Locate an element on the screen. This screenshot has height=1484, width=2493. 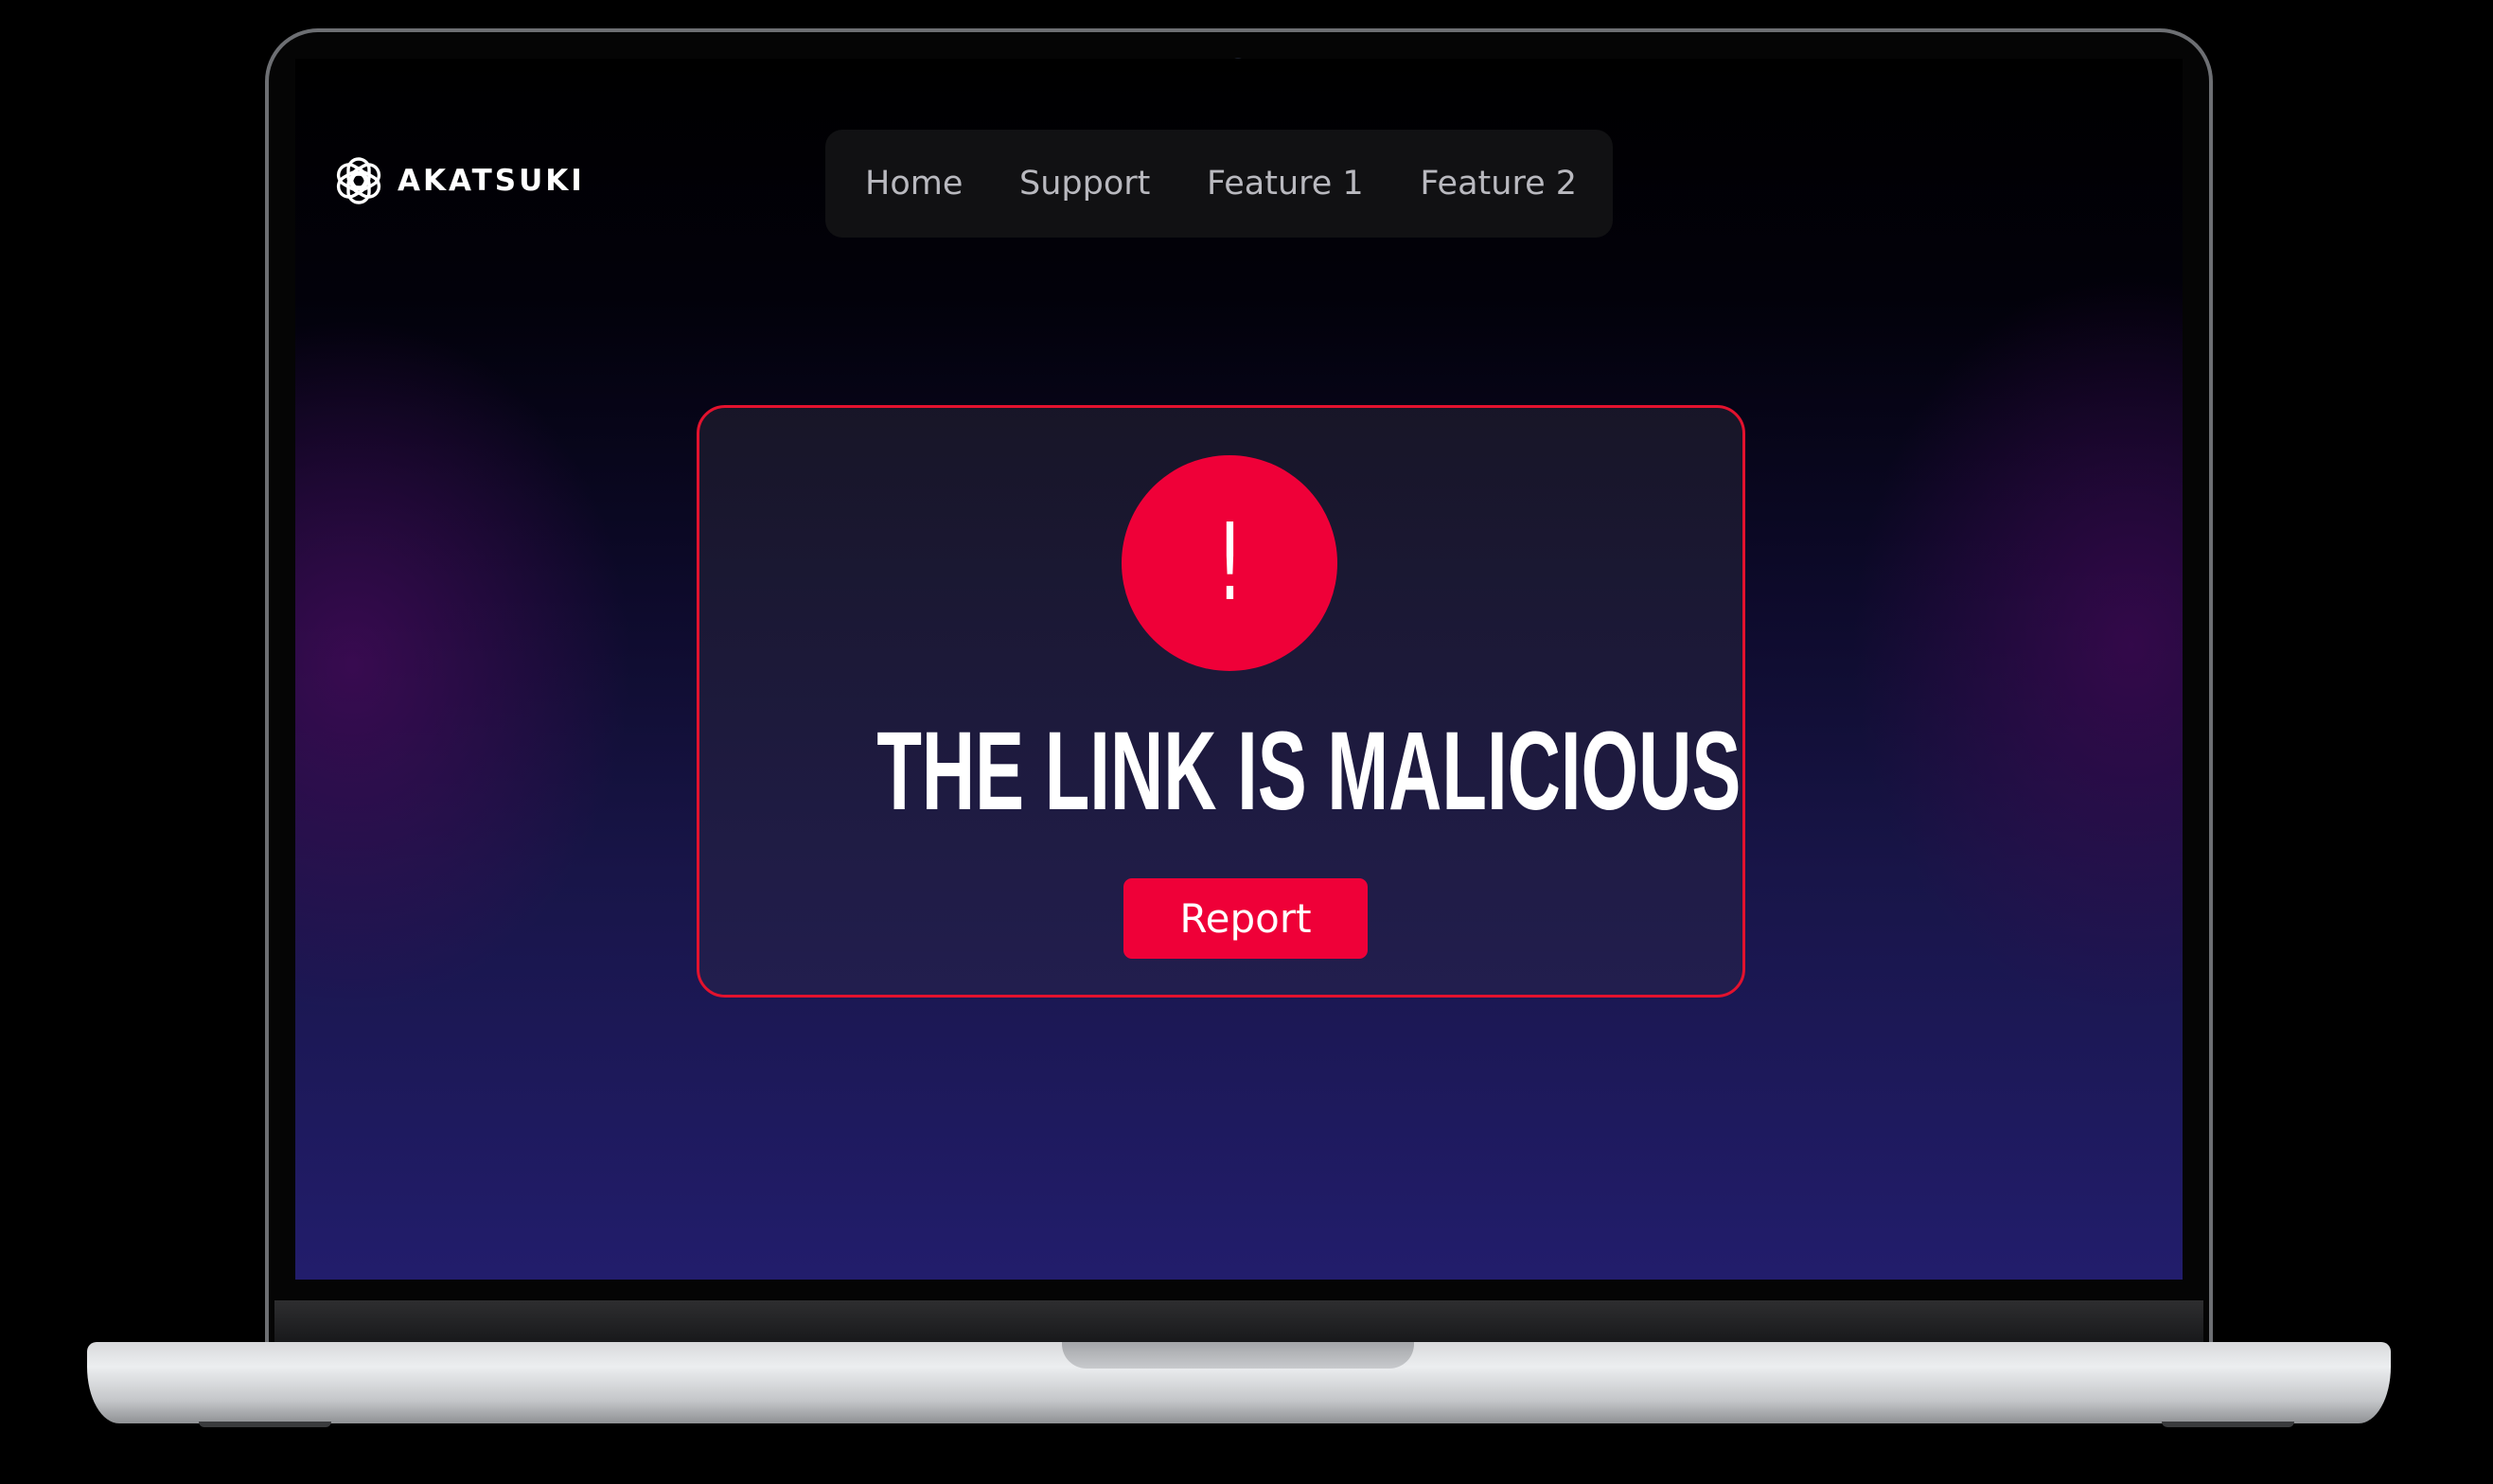
top-navigation: Home Support Feature 1 Feature 2 is located at coordinates (1219, 184).